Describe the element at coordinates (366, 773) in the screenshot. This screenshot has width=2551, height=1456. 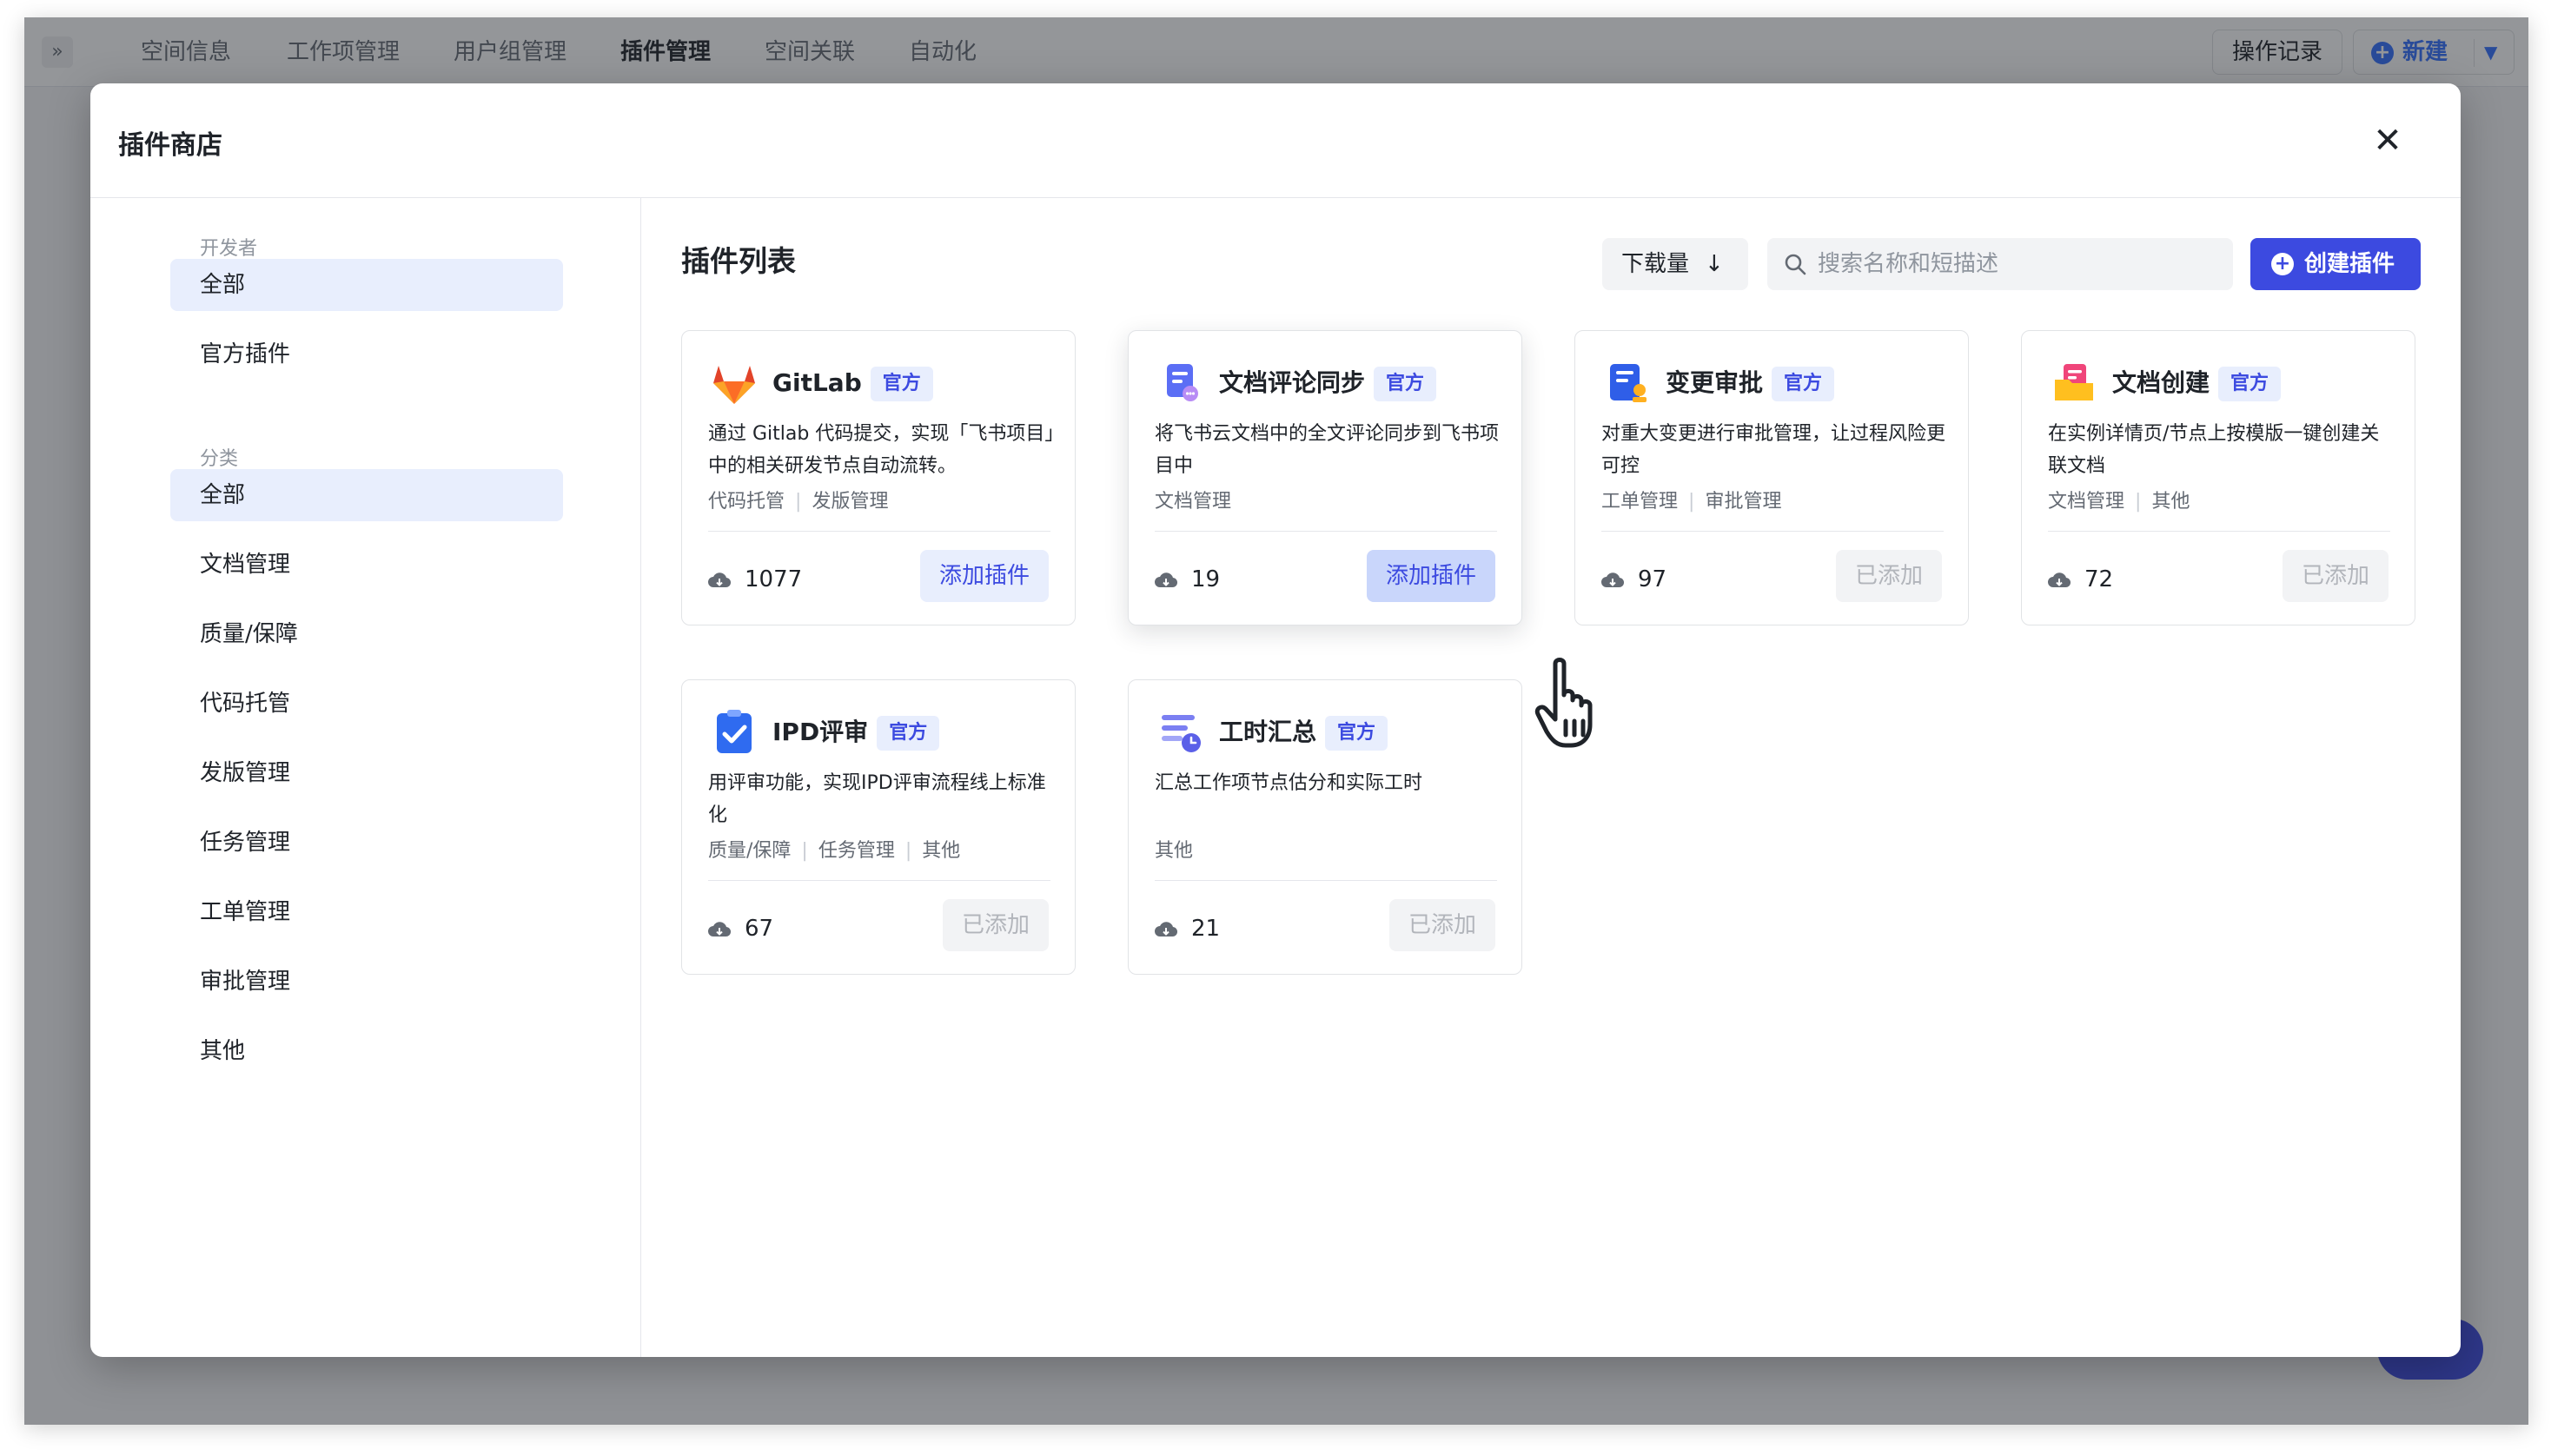
I see `filter-category-release: 发版管理` at that location.